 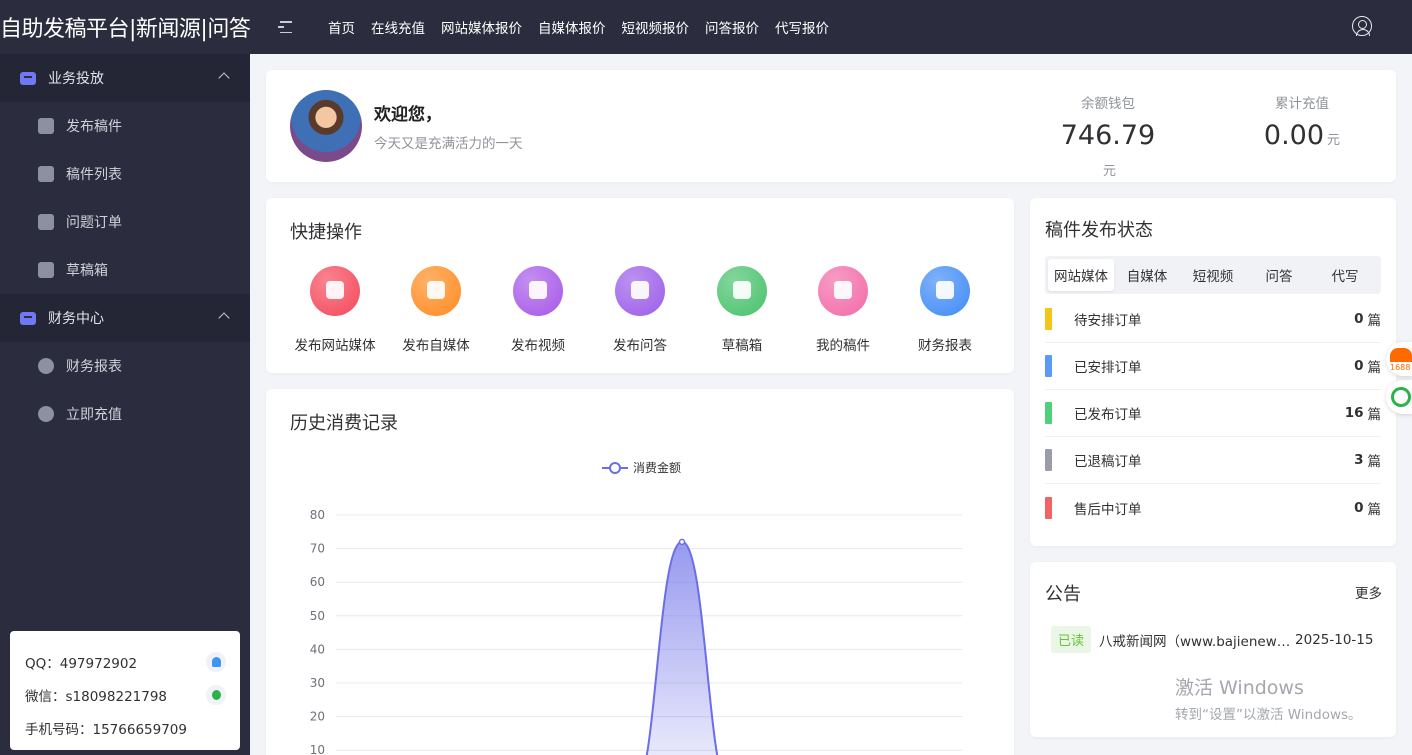 I want to click on sidebar-item-label: 问题订单, so click(x=94, y=223).